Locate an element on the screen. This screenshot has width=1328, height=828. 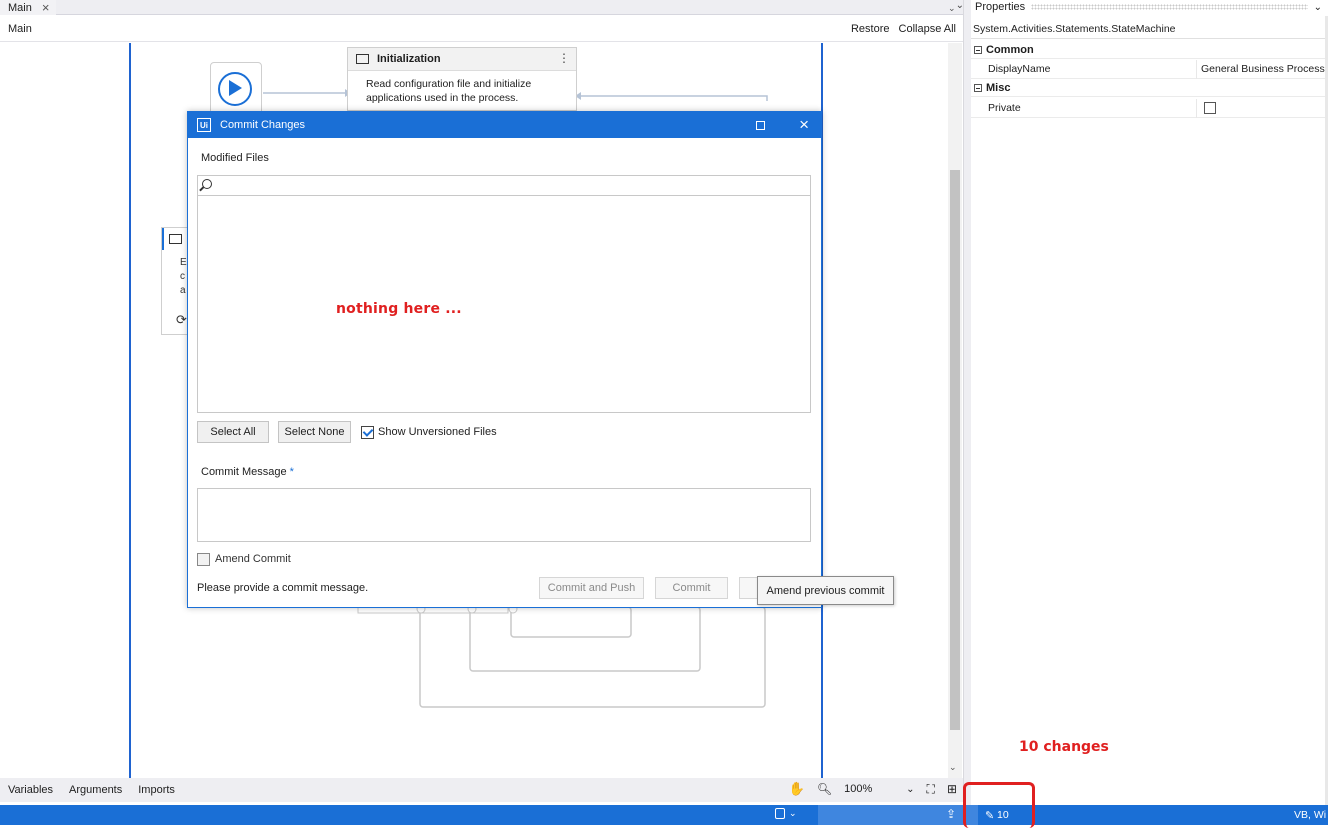
document-tab-strip is located at coordinates (482, 7).